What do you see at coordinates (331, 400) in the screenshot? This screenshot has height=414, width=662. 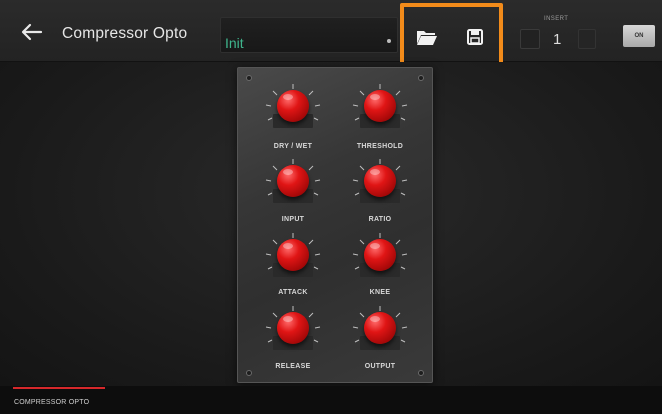 I see `bottom-tab-bar: COMPRESSOR OPTO` at bounding box center [331, 400].